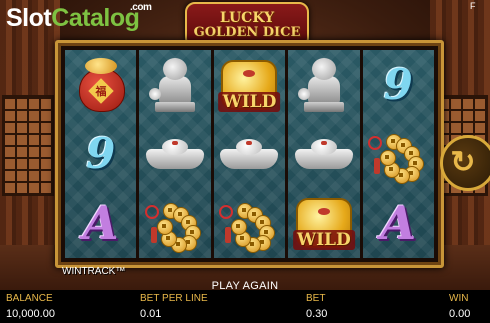 Image resolution: width=490 pixels, height=323 pixels. Describe the element at coordinates (473, 6) in the screenshot. I see `menu-hint: F` at that location.